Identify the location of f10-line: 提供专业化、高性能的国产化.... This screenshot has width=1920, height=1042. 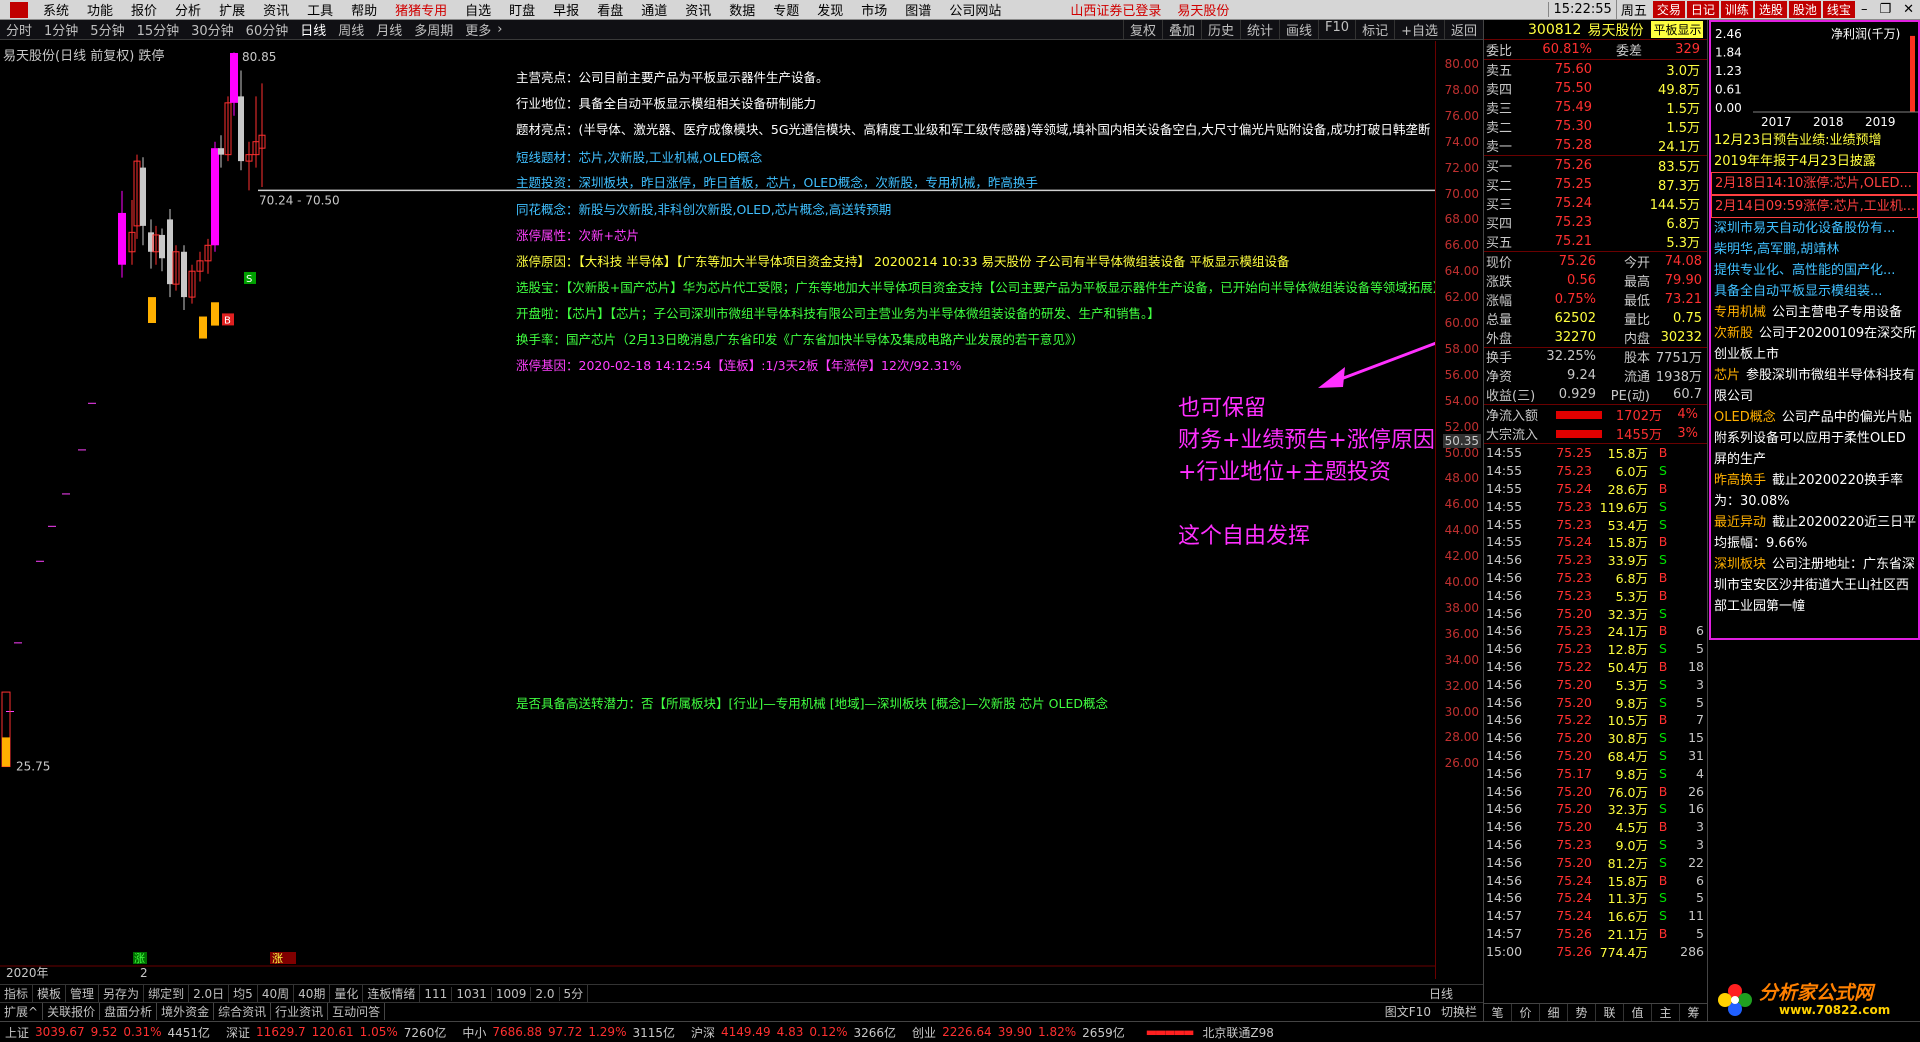
(1814, 270).